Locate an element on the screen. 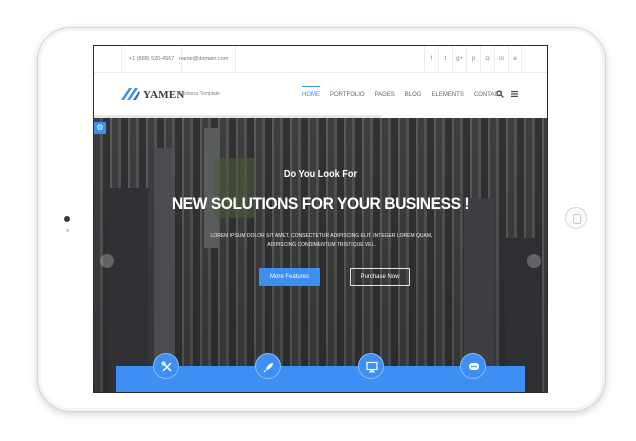 This screenshot has width=636, height=441. nav-item-portfolio: PORTFOLIO is located at coordinates (347, 95).